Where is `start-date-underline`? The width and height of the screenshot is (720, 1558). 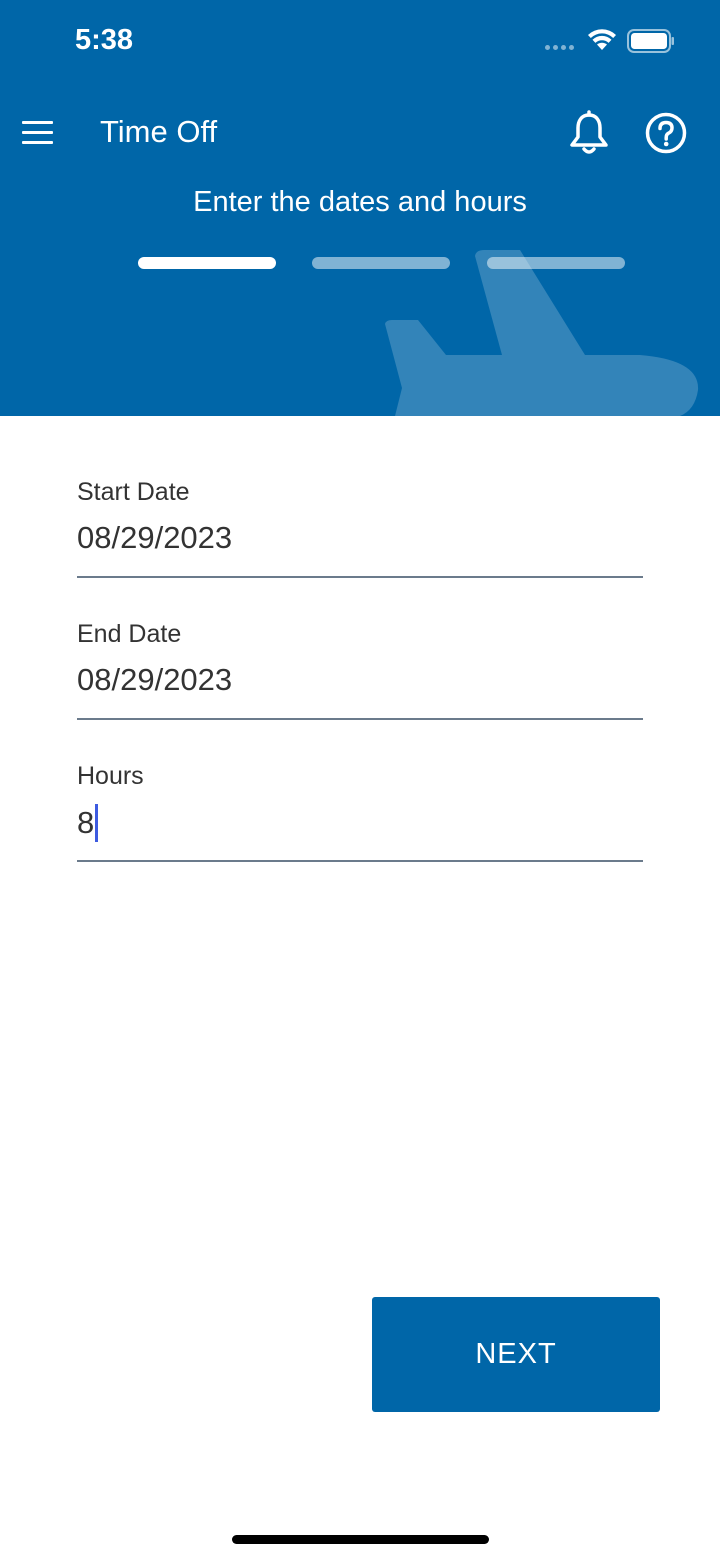
start-date-underline is located at coordinates (360, 577).